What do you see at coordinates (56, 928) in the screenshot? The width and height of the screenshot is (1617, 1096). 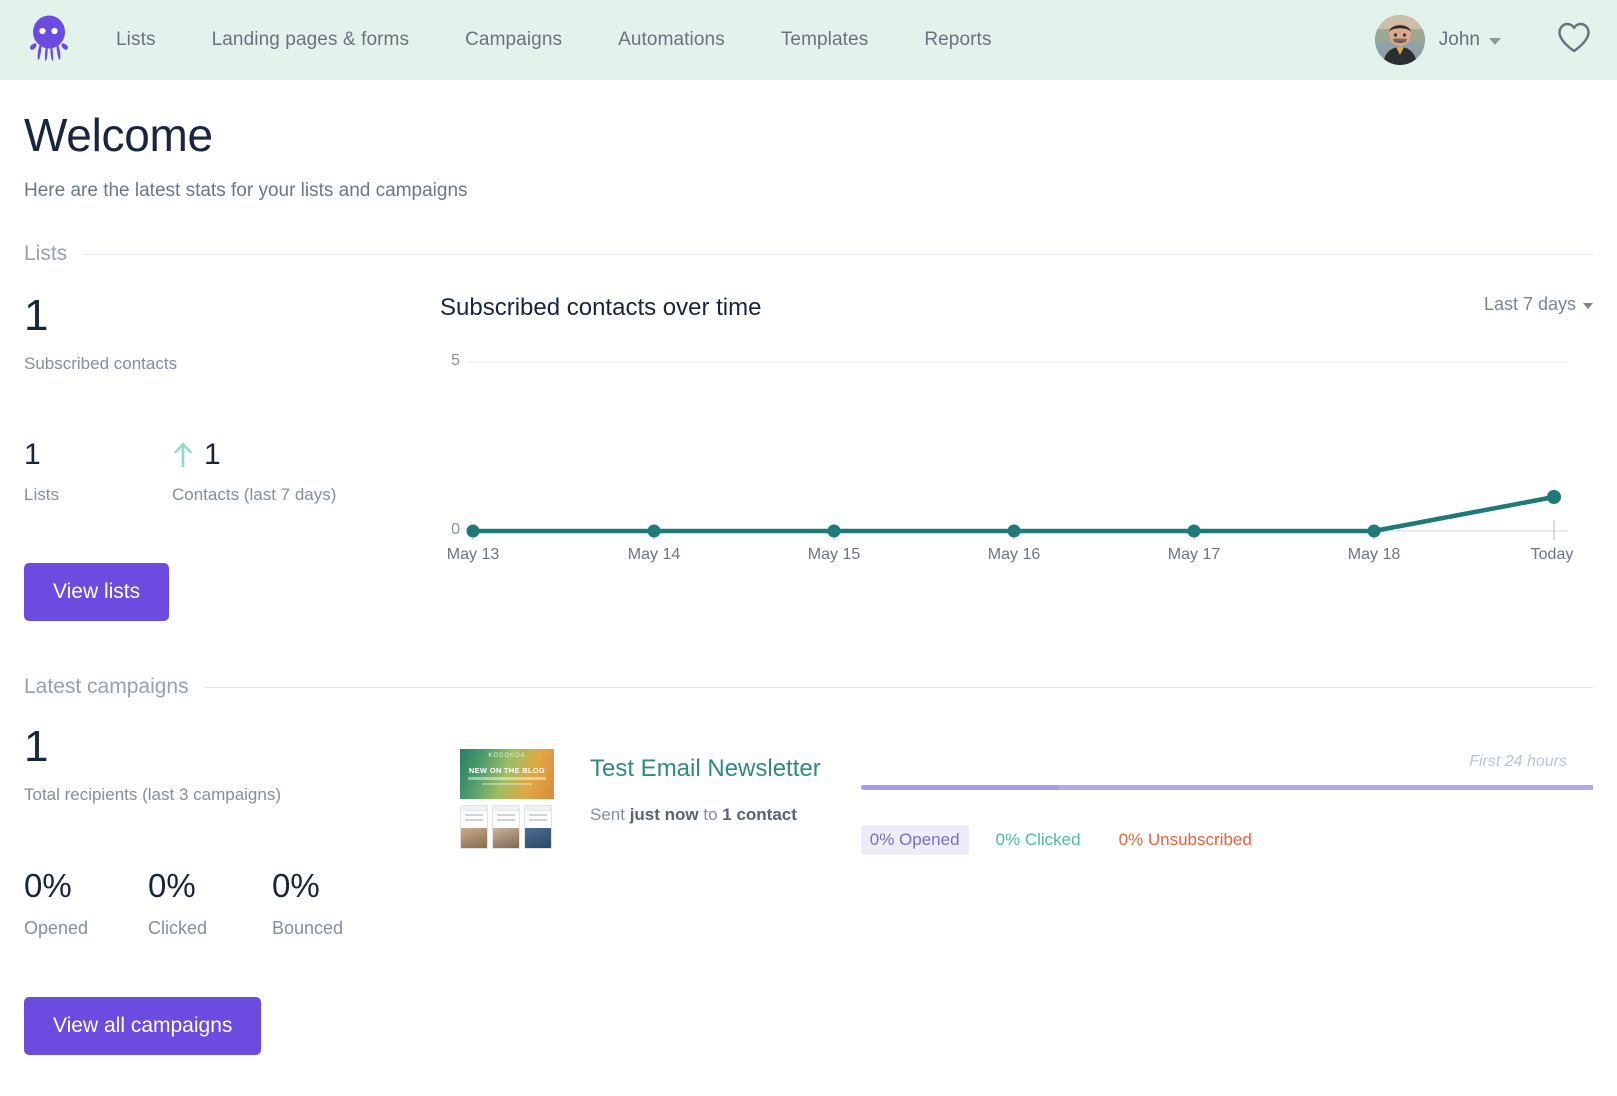 I see `opened-label: Opened` at bounding box center [56, 928].